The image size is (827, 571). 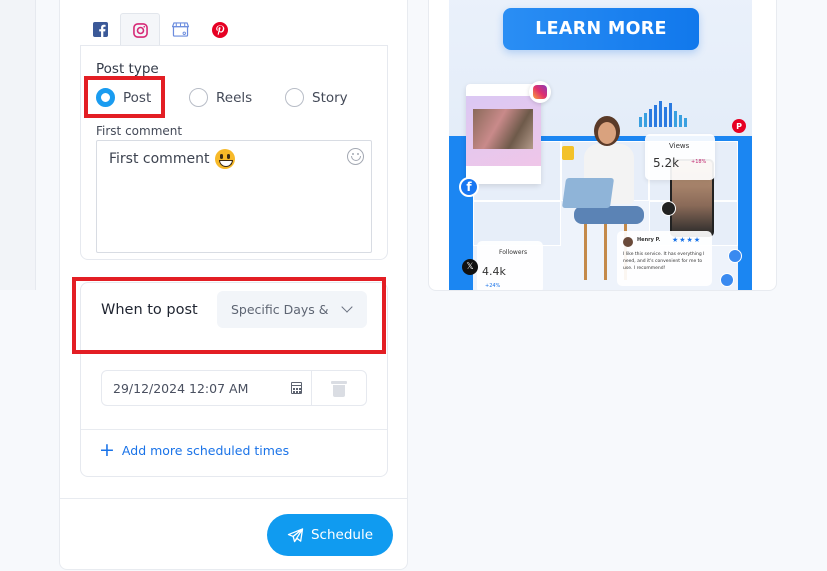 I want to click on calendar-icon, so click(x=296, y=388).